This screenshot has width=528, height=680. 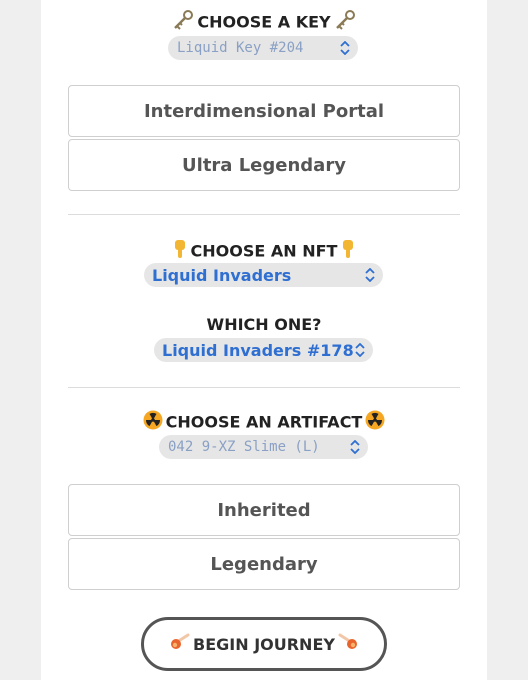 What do you see at coordinates (222, 275) in the screenshot?
I see `nft-collection-value: Liquid Invaders` at bounding box center [222, 275].